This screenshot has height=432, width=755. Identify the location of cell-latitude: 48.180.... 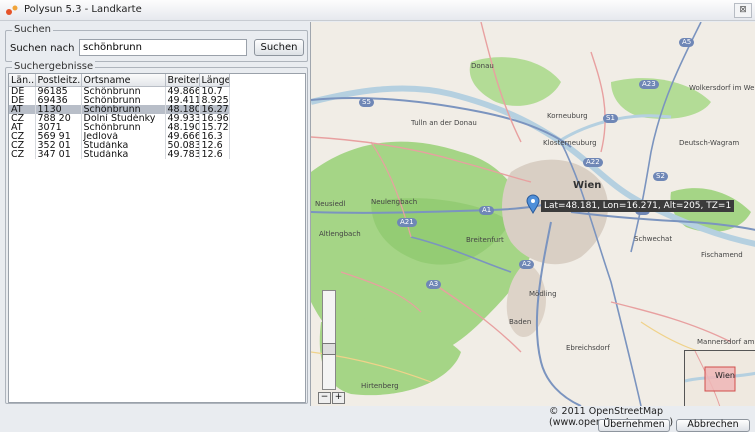
(182, 109).